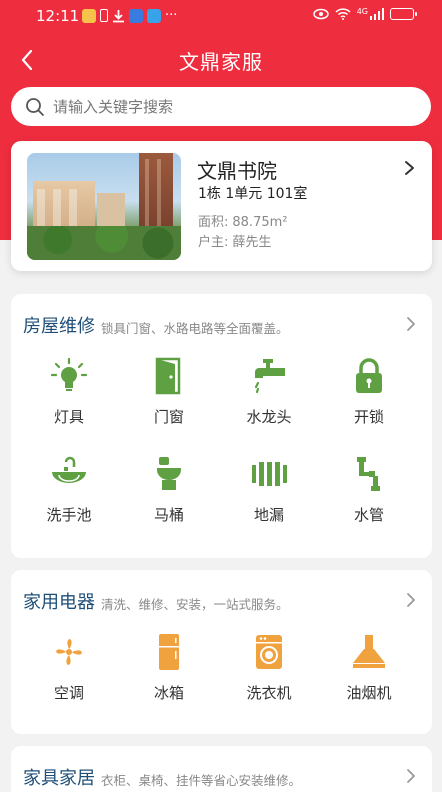 This screenshot has height=792, width=442. Describe the element at coordinates (213, 222) in the screenshot. I see `area-label: 面积:` at that location.